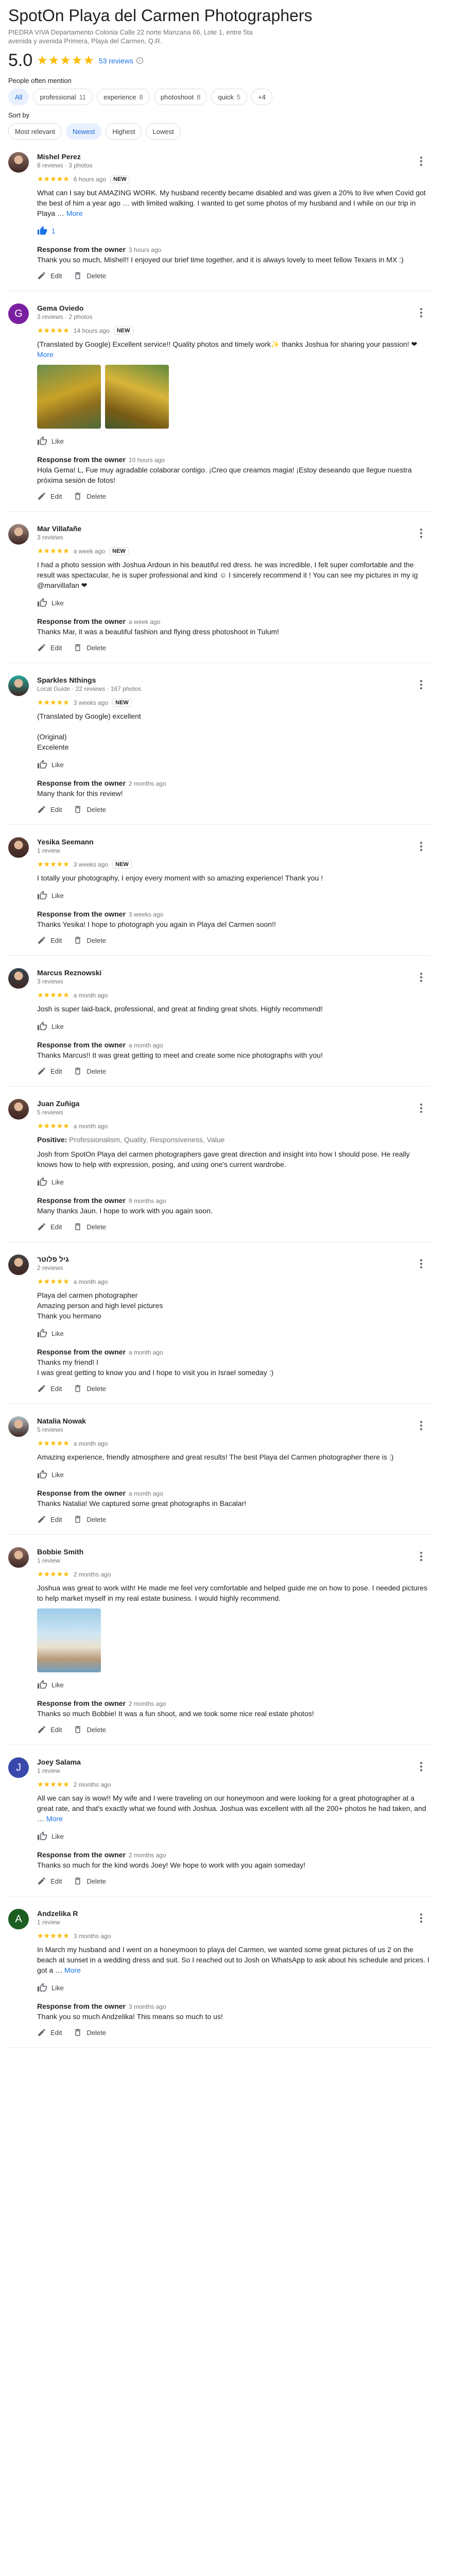 This screenshot has width=450, height=2576. Describe the element at coordinates (116, 61) in the screenshot. I see `review-count-link: 53 reviews` at that location.